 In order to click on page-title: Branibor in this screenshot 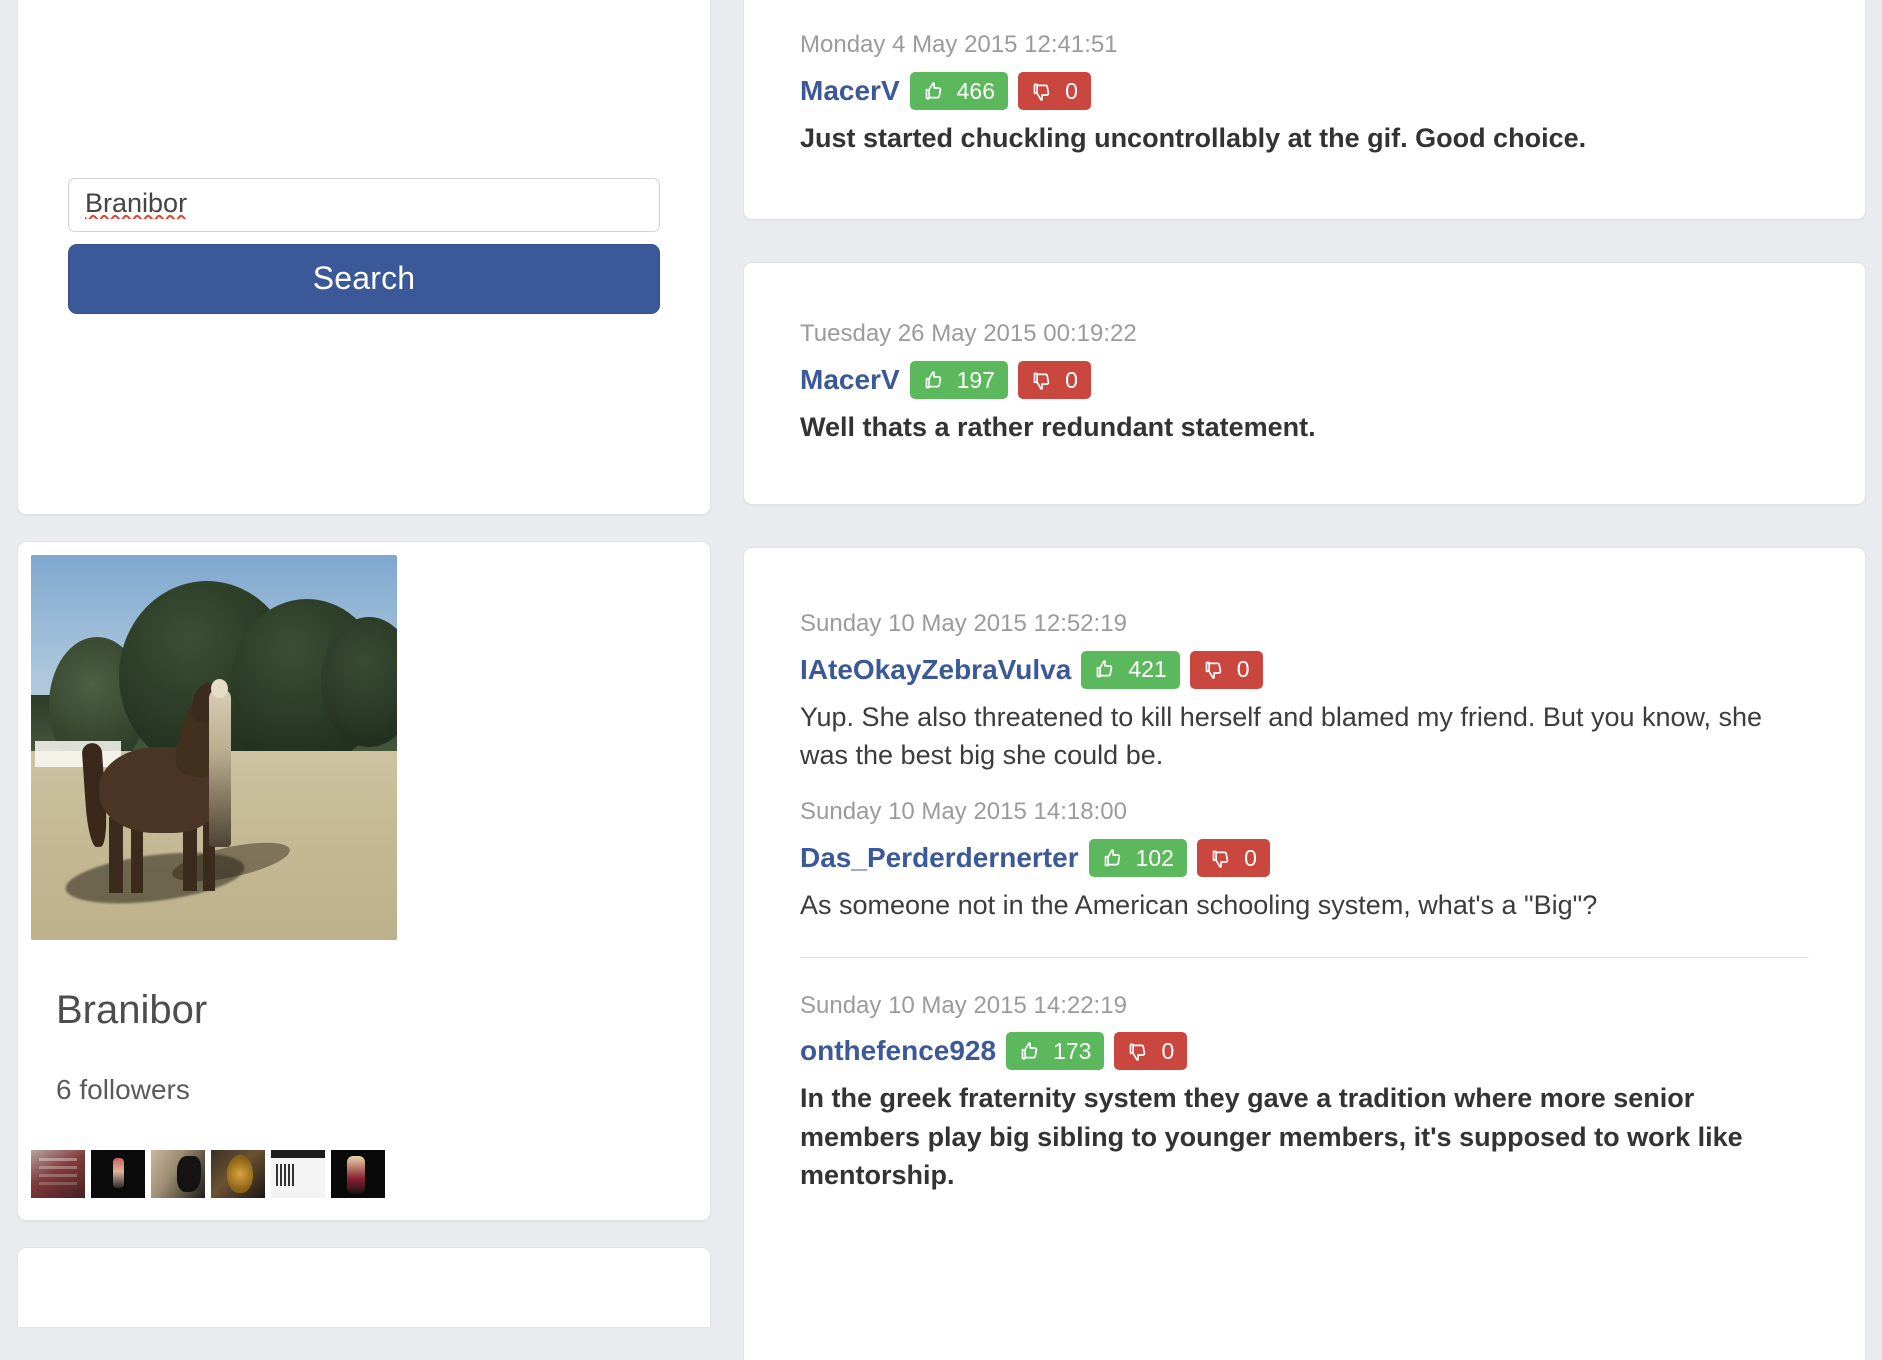, I will do `click(132, 1010)`.